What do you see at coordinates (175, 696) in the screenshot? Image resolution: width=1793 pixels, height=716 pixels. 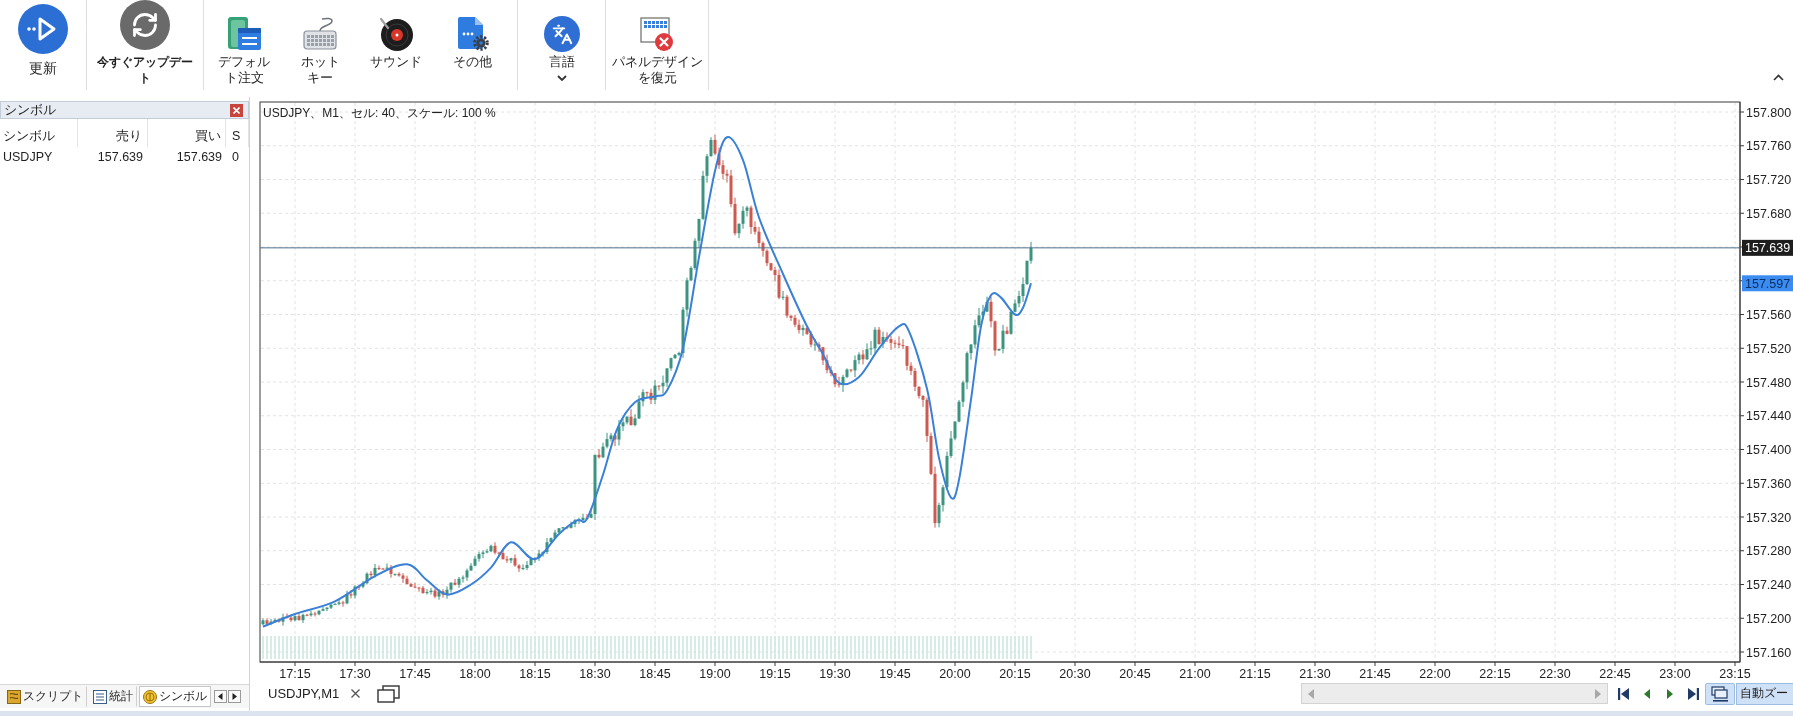 I see `panel-tab: シンボル` at bounding box center [175, 696].